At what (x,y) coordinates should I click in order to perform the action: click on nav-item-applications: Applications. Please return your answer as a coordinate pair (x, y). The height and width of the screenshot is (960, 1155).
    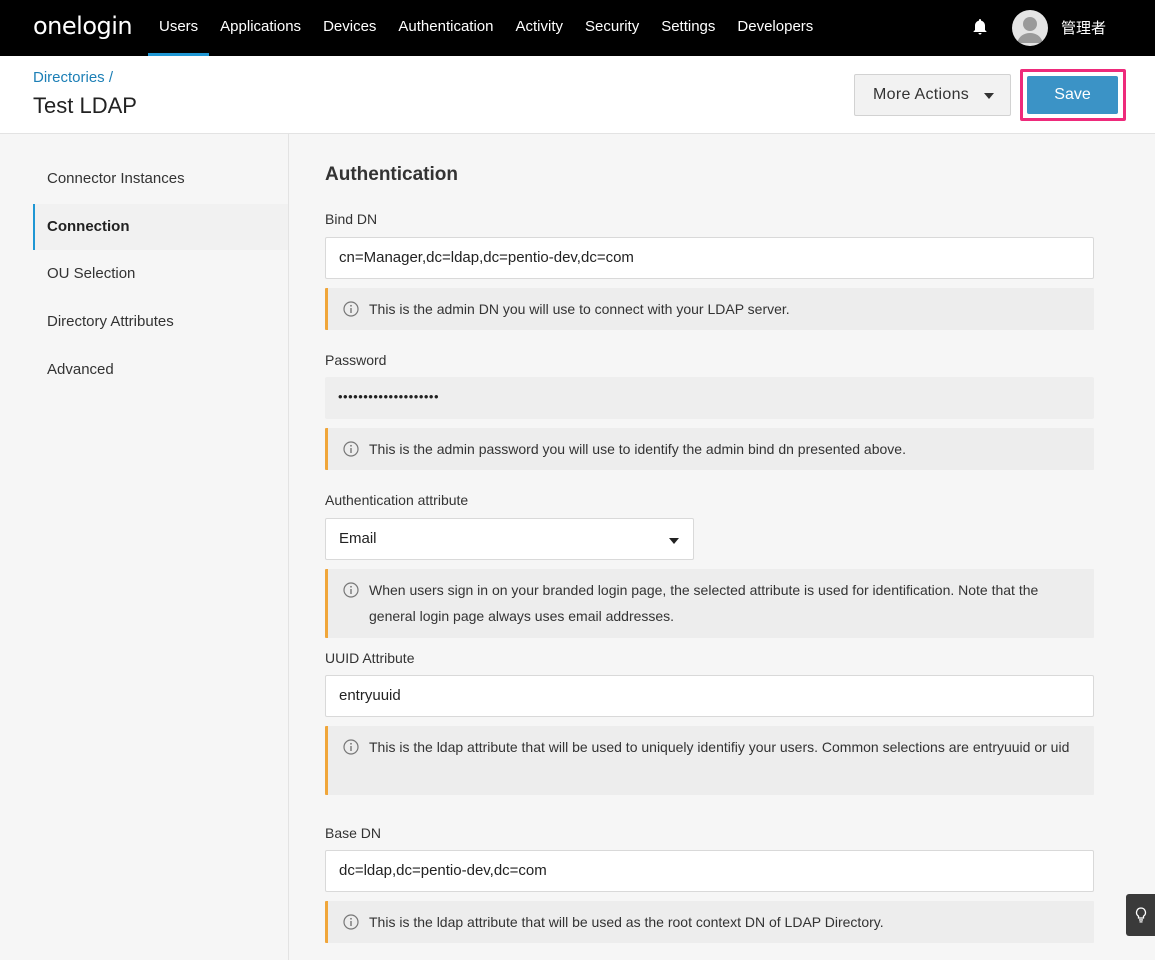
    Looking at the image, I should click on (260, 28).